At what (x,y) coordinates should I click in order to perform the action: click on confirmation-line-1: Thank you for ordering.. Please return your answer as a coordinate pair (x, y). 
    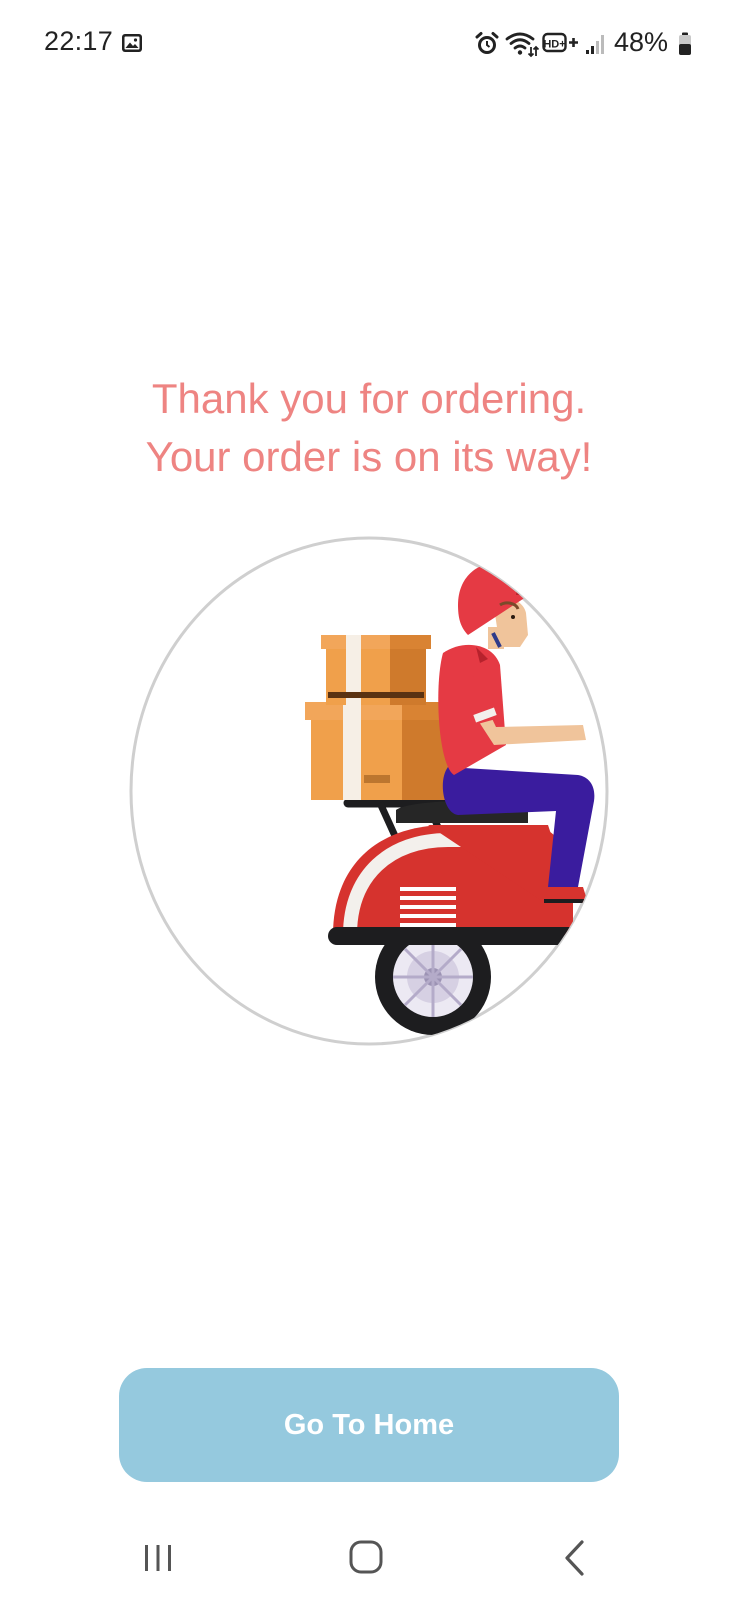
    Looking at the image, I should click on (369, 398).